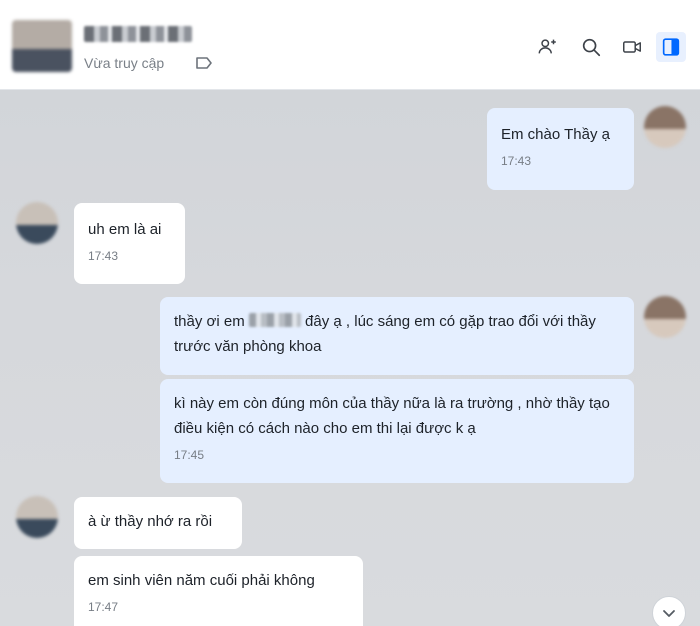 The image size is (700, 626). What do you see at coordinates (138, 34) in the screenshot?
I see `contact-name-redacted` at bounding box center [138, 34].